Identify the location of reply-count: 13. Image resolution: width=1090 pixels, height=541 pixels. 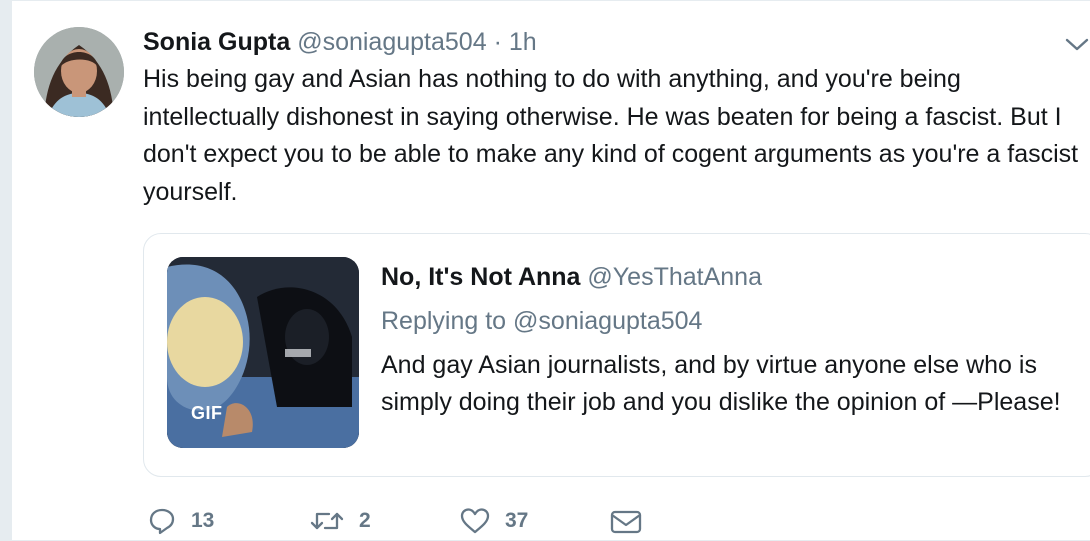
(203, 520).